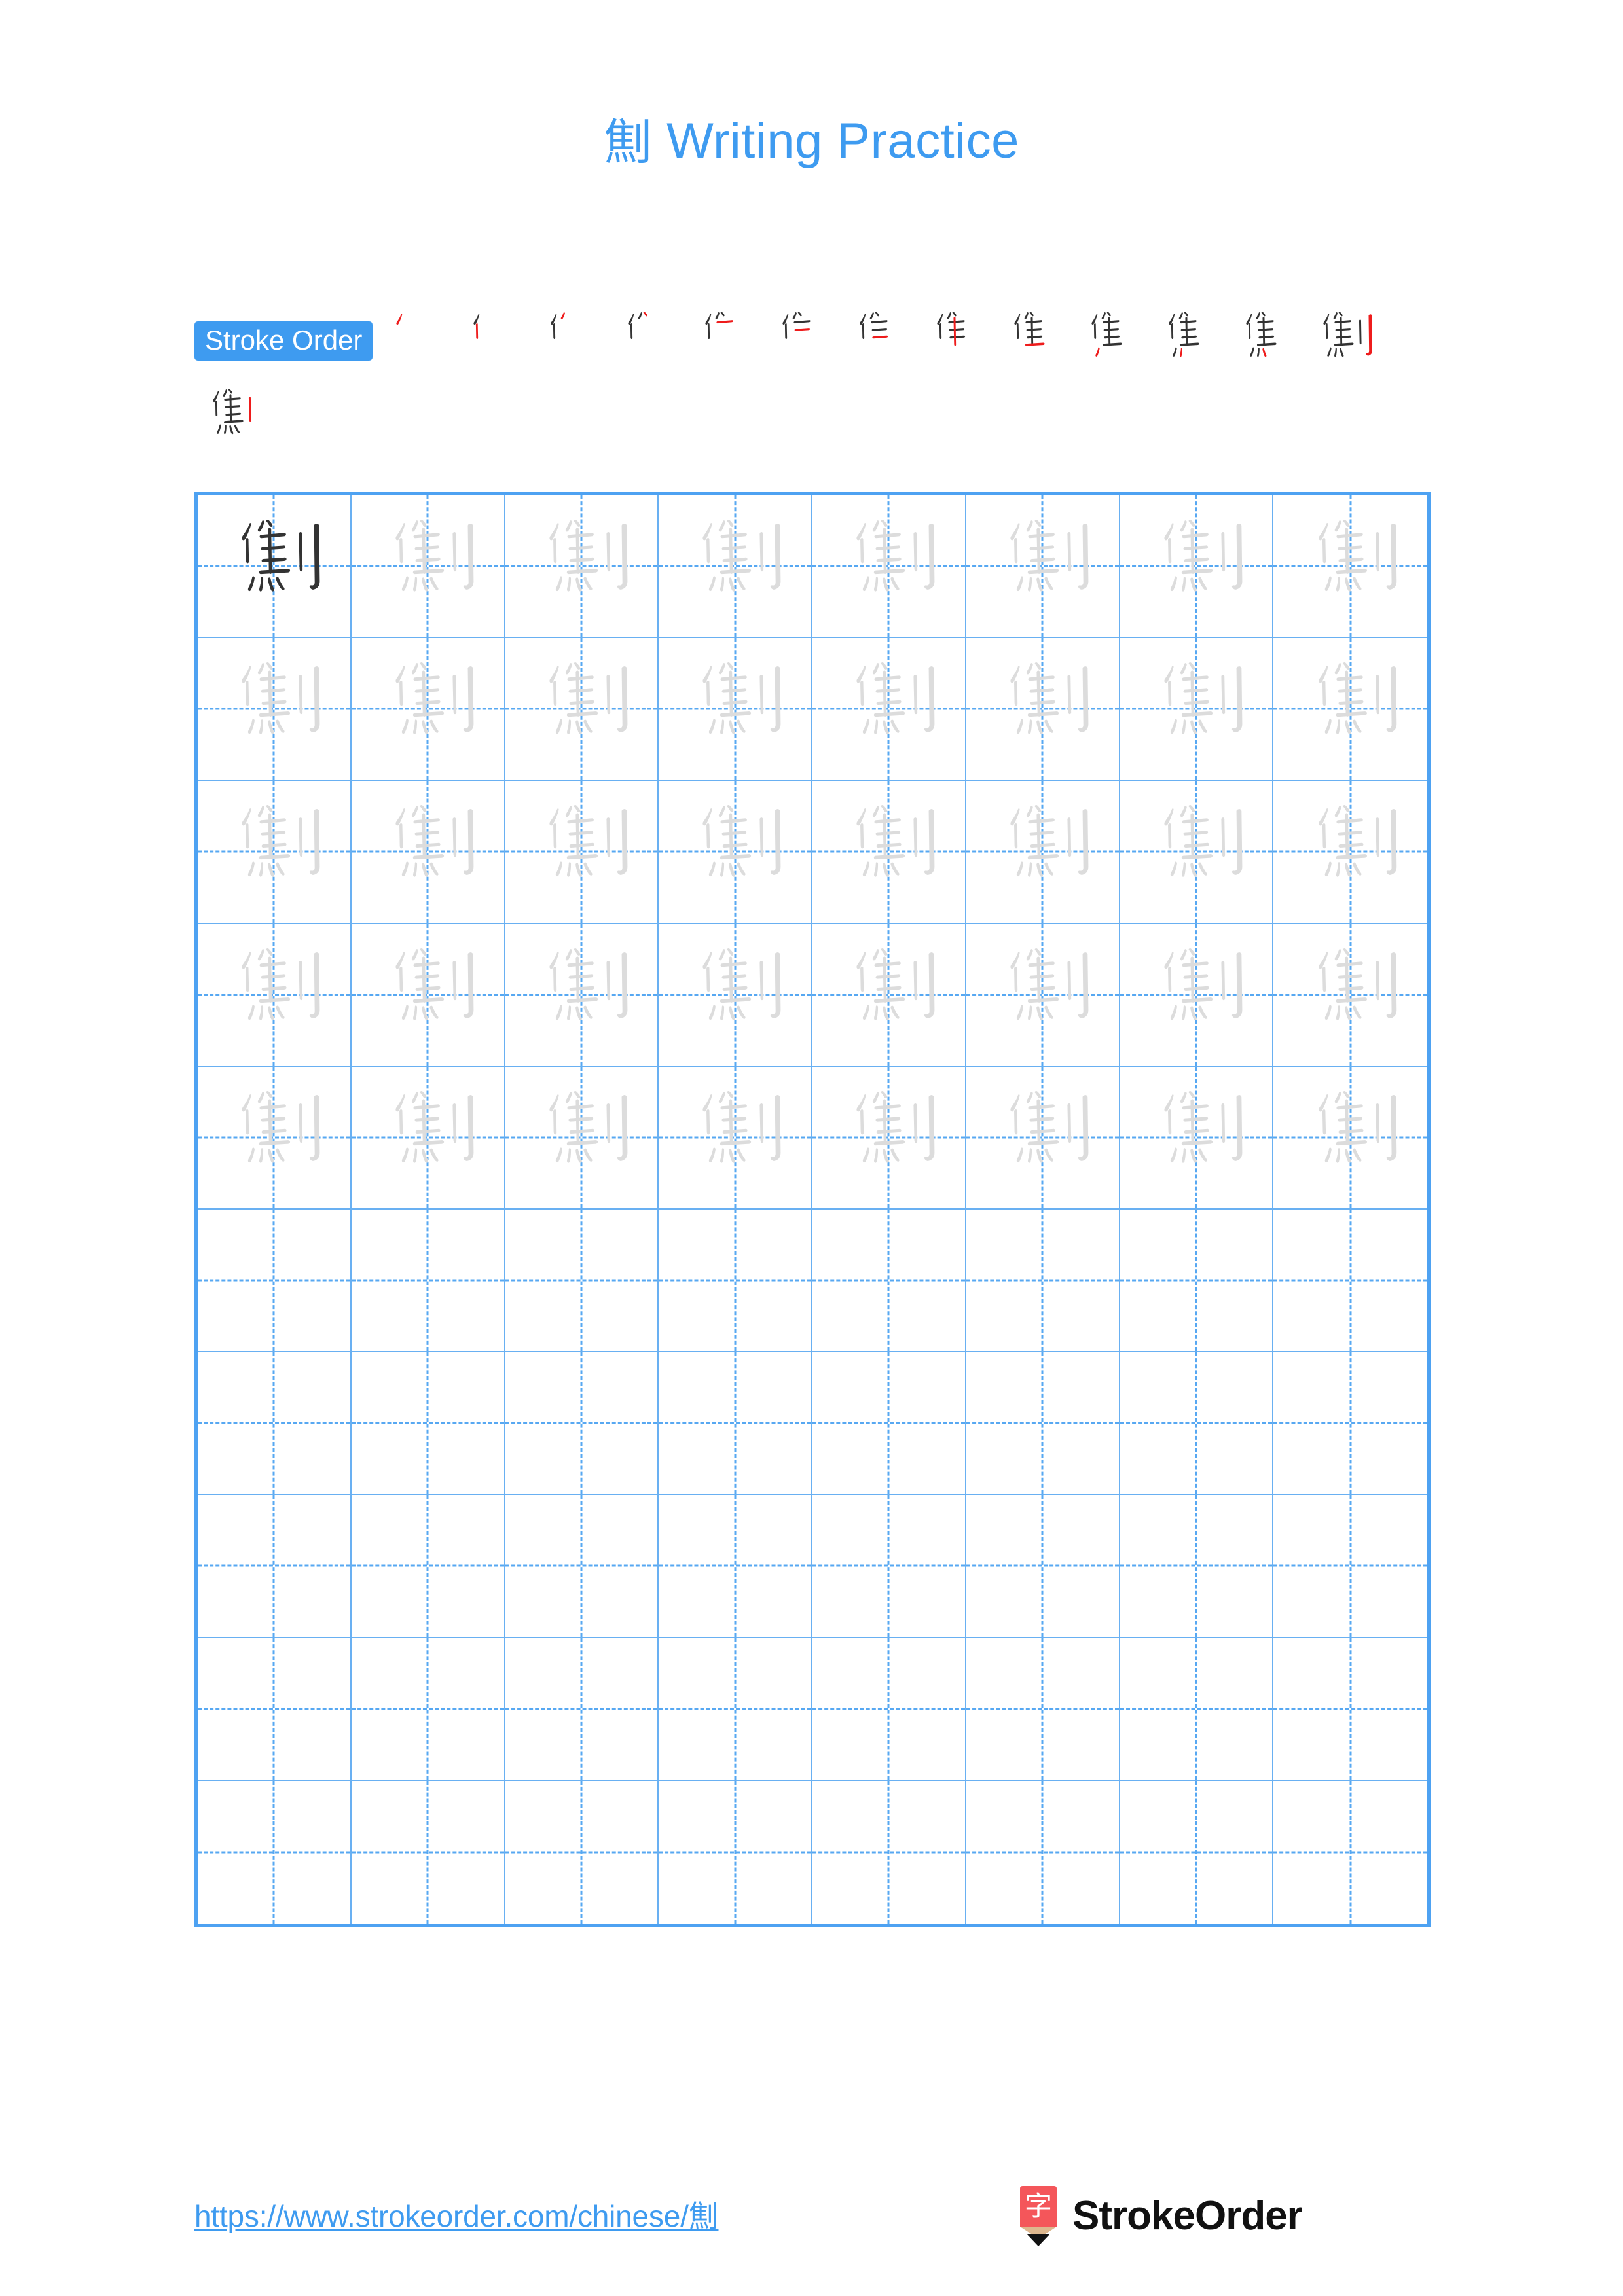 The image size is (1623, 2296). Describe the element at coordinates (1038, 2206) in the screenshot. I see `svg-text: 字` at that location.